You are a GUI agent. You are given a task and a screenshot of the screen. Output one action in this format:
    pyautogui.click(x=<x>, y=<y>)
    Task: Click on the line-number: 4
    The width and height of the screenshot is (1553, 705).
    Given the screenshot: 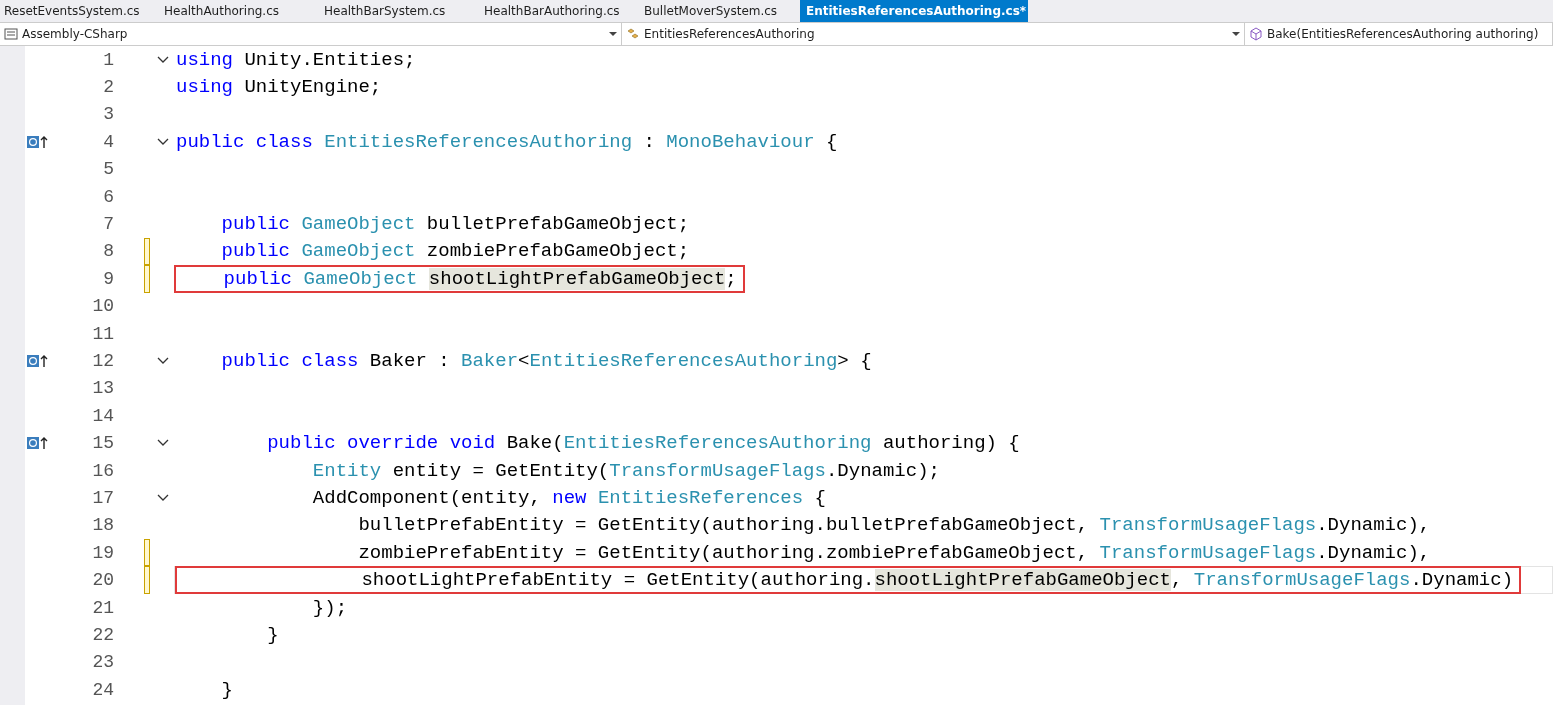 What is the action you would take?
    pyautogui.click(x=108, y=141)
    